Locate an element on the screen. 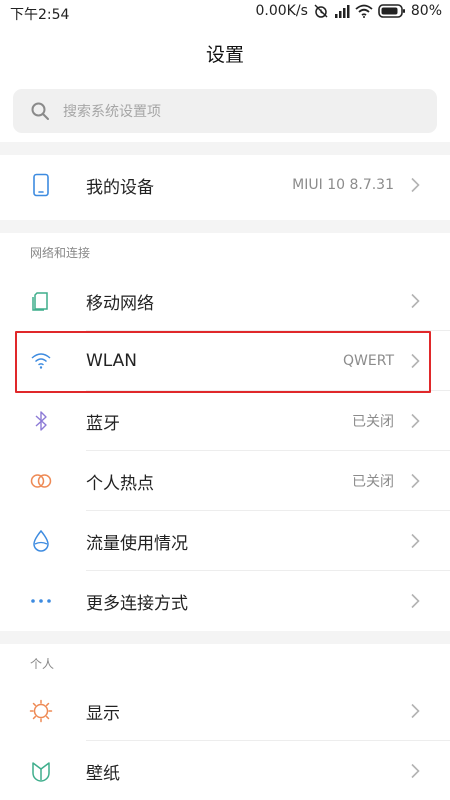 The image size is (450, 800). alarm-off-icon is located at coordinates (321, 11).